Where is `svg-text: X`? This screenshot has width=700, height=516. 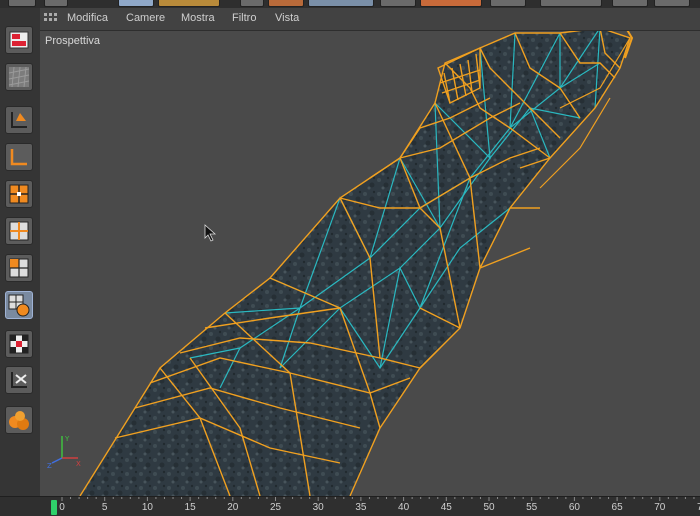
svg-text: X is located at coordinates (78, 464).